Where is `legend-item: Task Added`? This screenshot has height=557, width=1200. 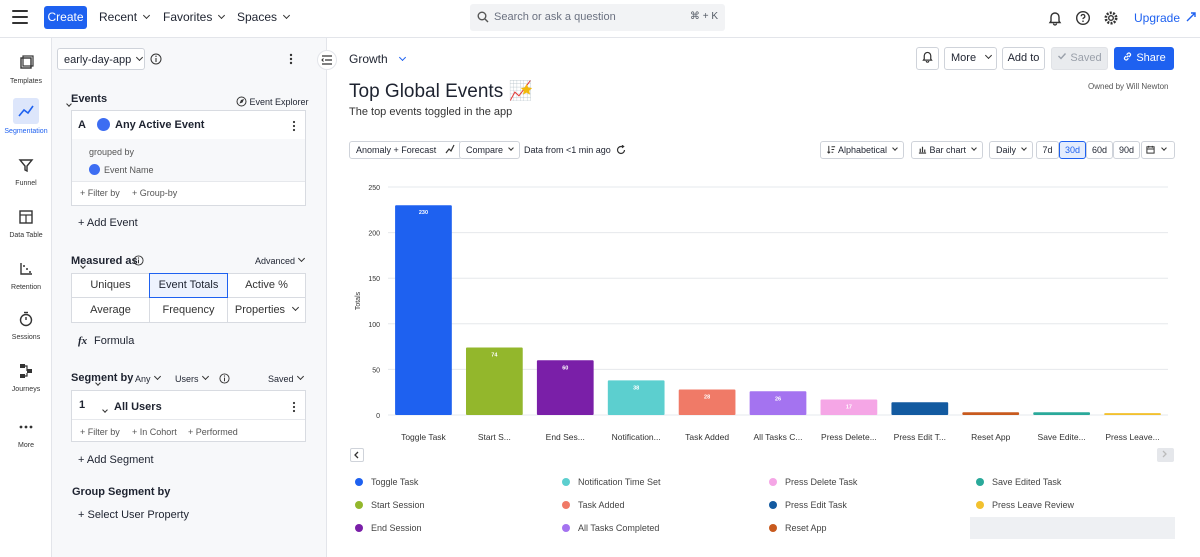
legend-item: Task Added is located at coordinates (652, 506).